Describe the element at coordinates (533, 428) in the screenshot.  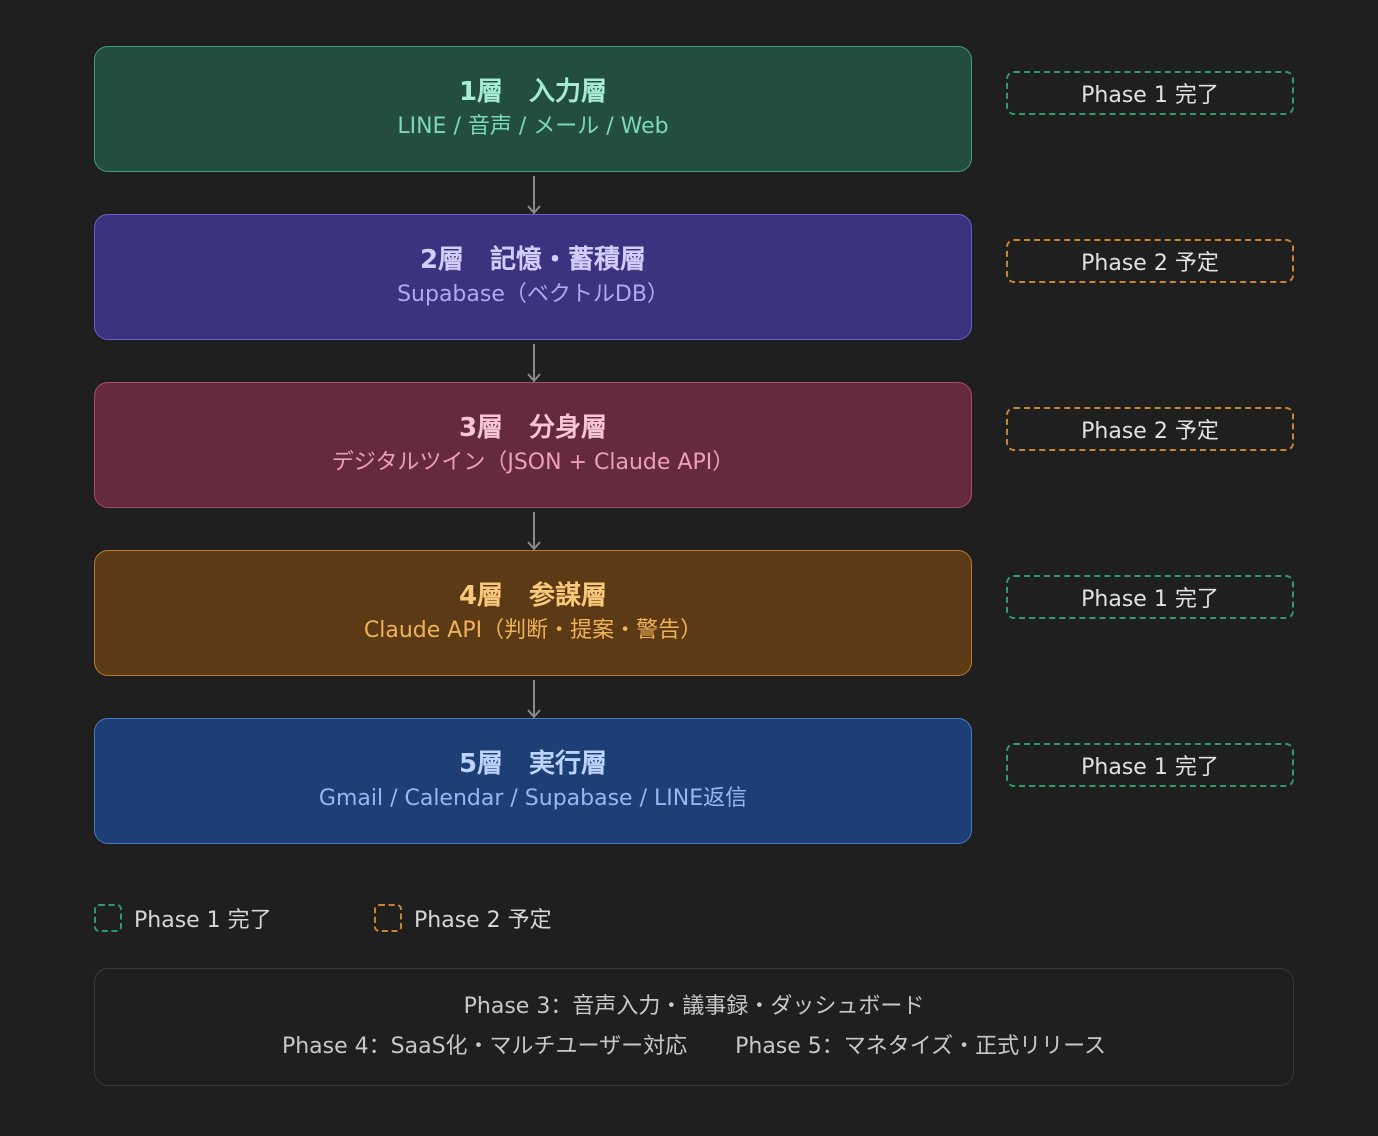
I see `layer-3-title: 3層 分身層` at that location.